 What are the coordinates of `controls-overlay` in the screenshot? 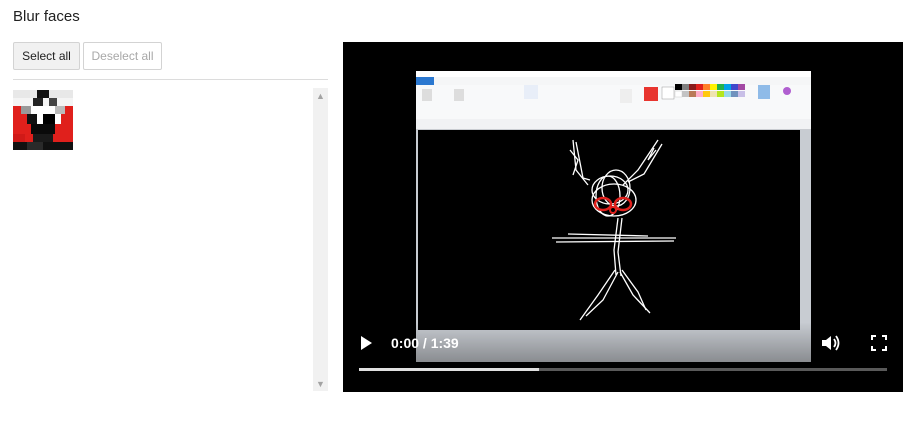 It's located at (623, 357).